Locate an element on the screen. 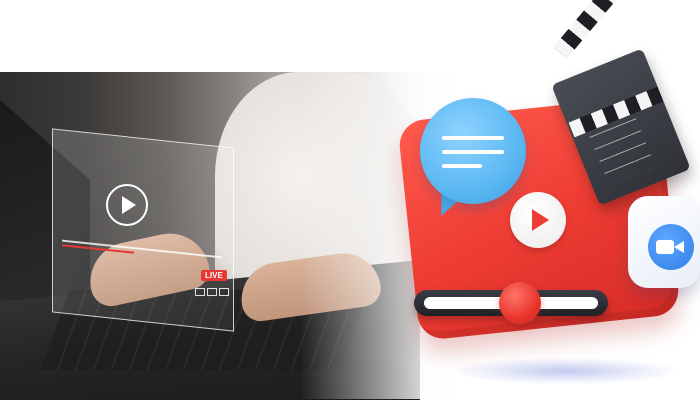  live-badge: LIVE is located at coordinates (214, 275).